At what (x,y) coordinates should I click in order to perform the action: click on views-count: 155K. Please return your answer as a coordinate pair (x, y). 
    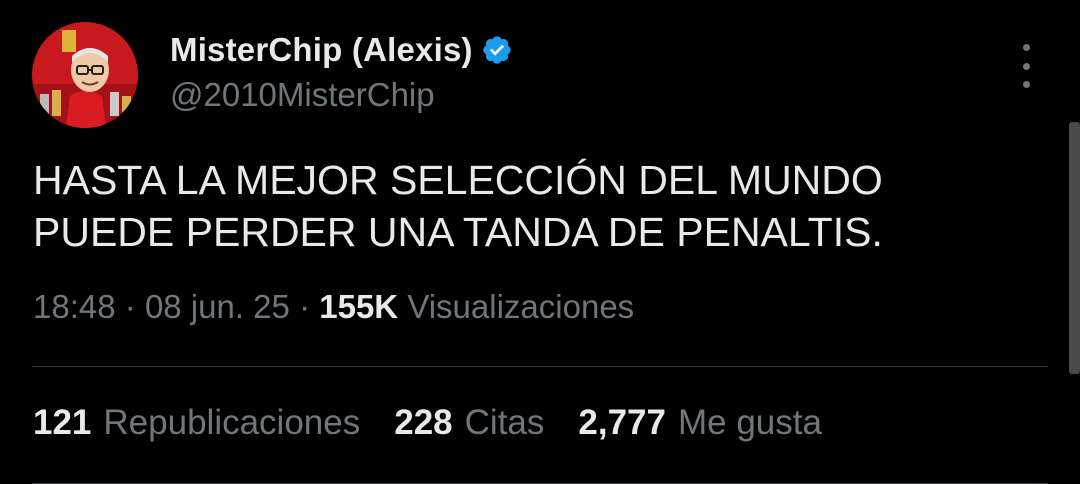
    Looking at the image, I should click on (359, 306).